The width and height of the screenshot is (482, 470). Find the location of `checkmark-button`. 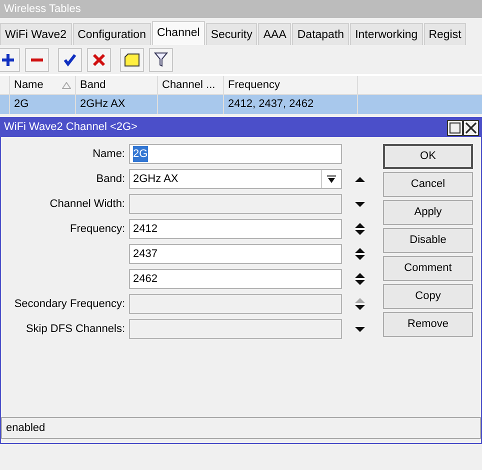

checkmark-button is located at coordinates (70, 60).